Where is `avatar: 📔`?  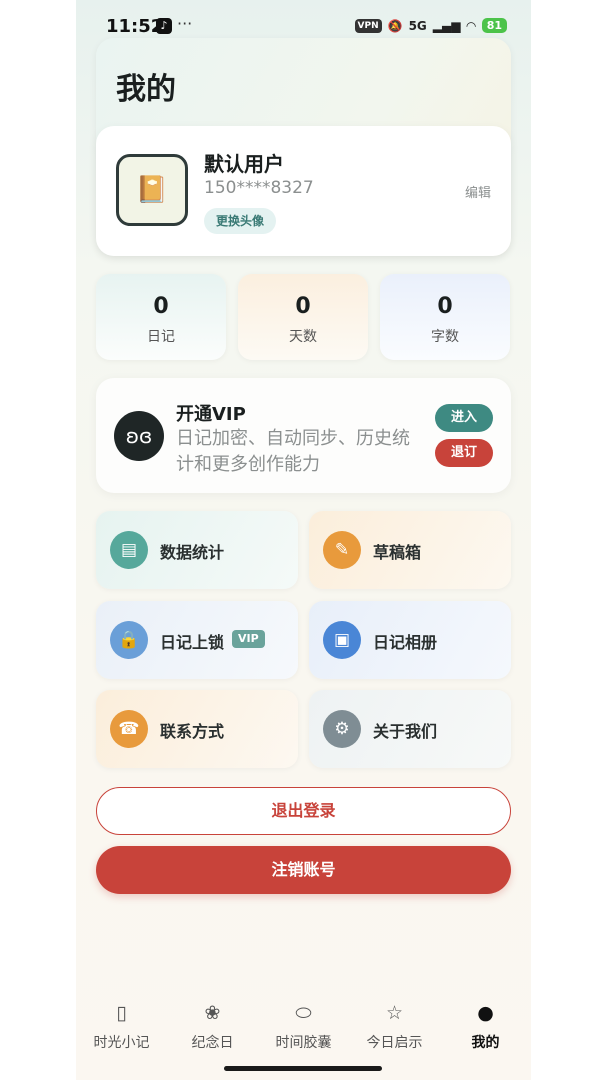 avatar: 📔 is located at coordinates (152, 190).